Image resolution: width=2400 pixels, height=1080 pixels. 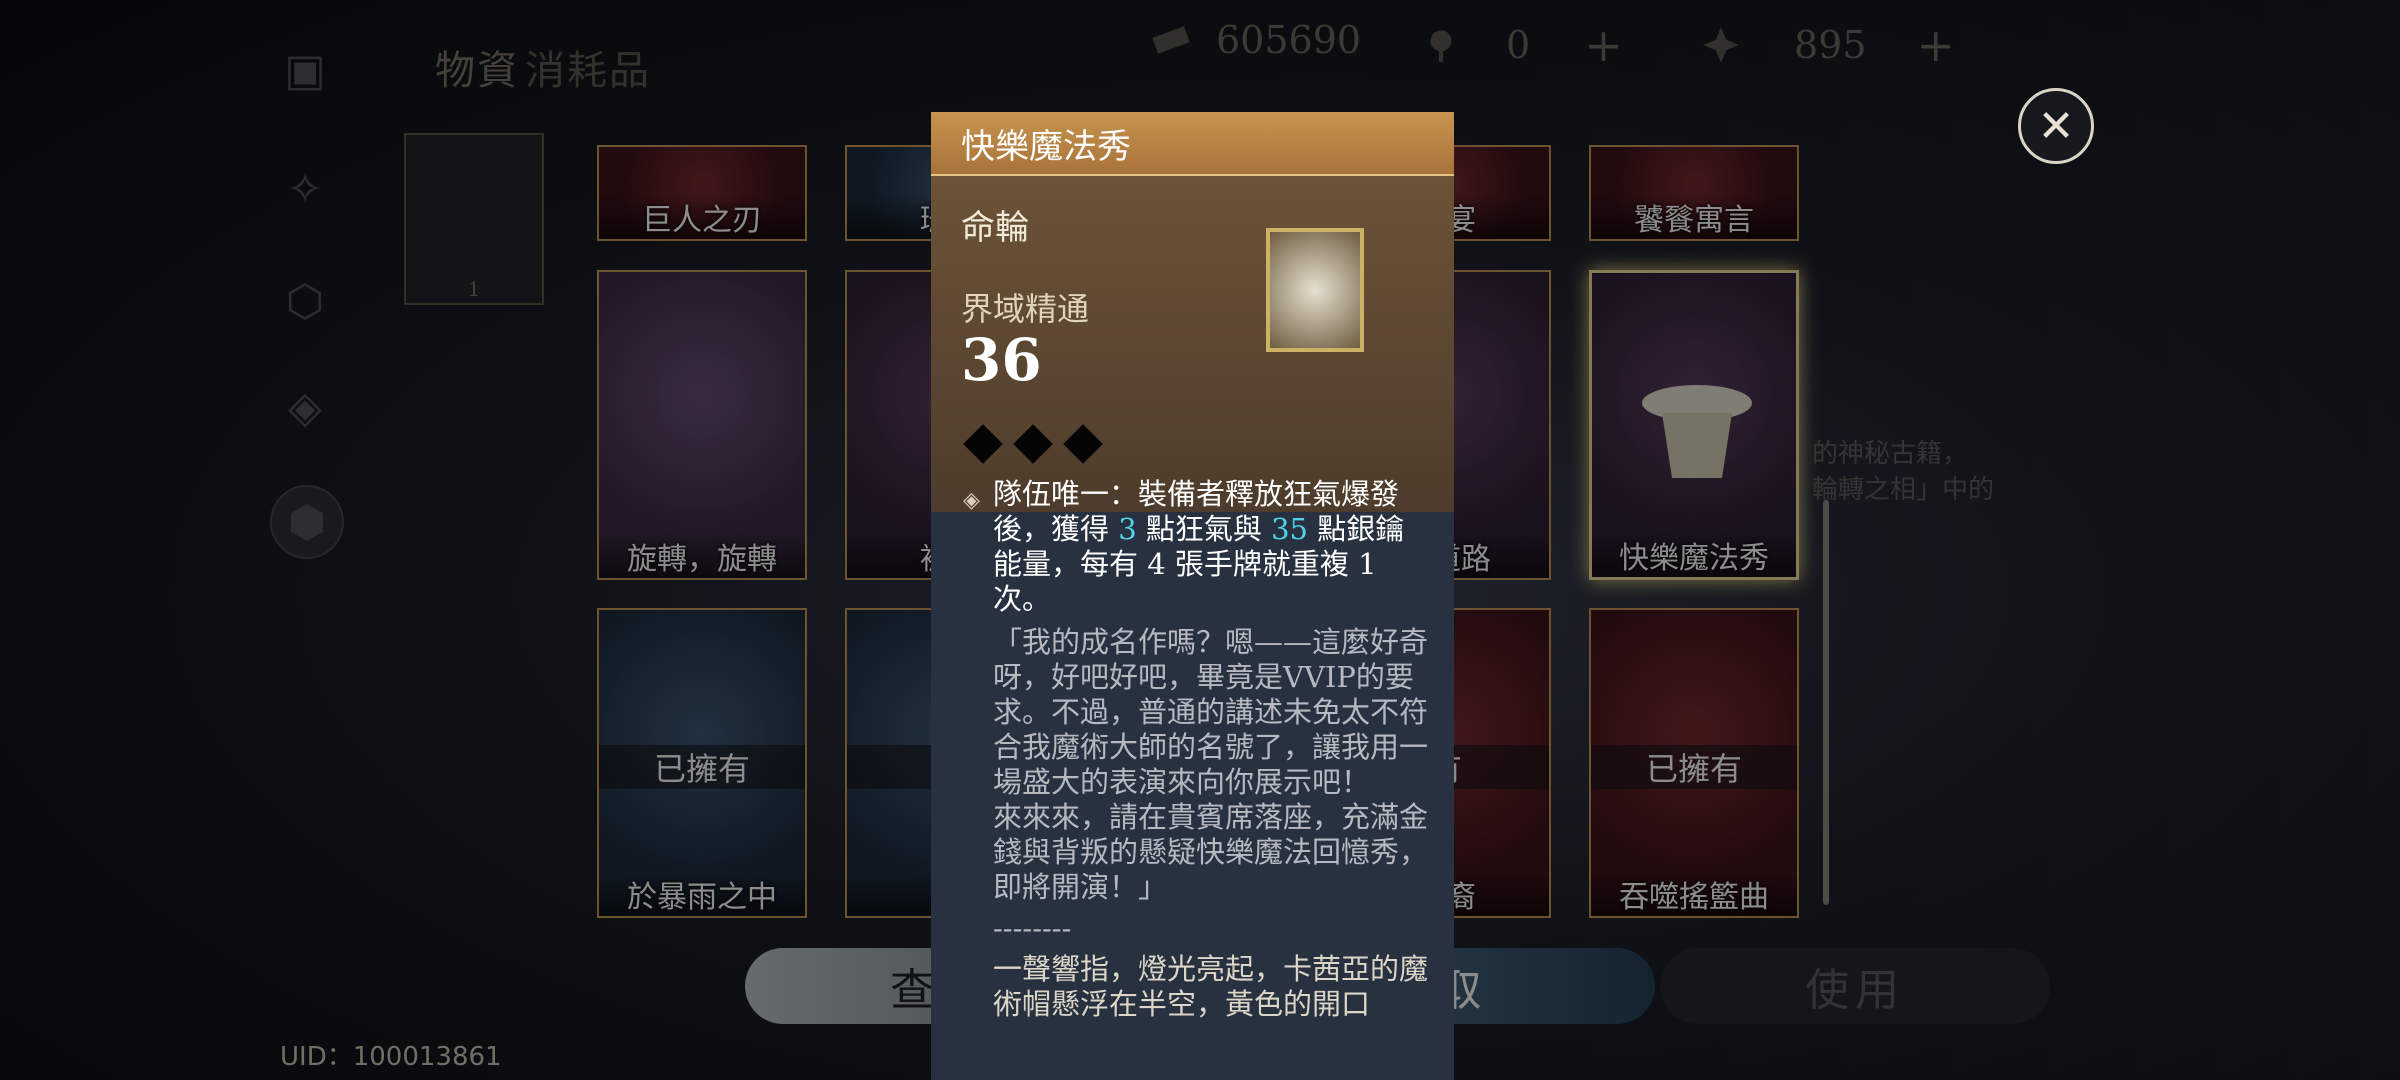 What do you see at coordinates (1315, 290) in the screenshot?
I see `card-portrait-icon` at bounding box center [1315, 290].